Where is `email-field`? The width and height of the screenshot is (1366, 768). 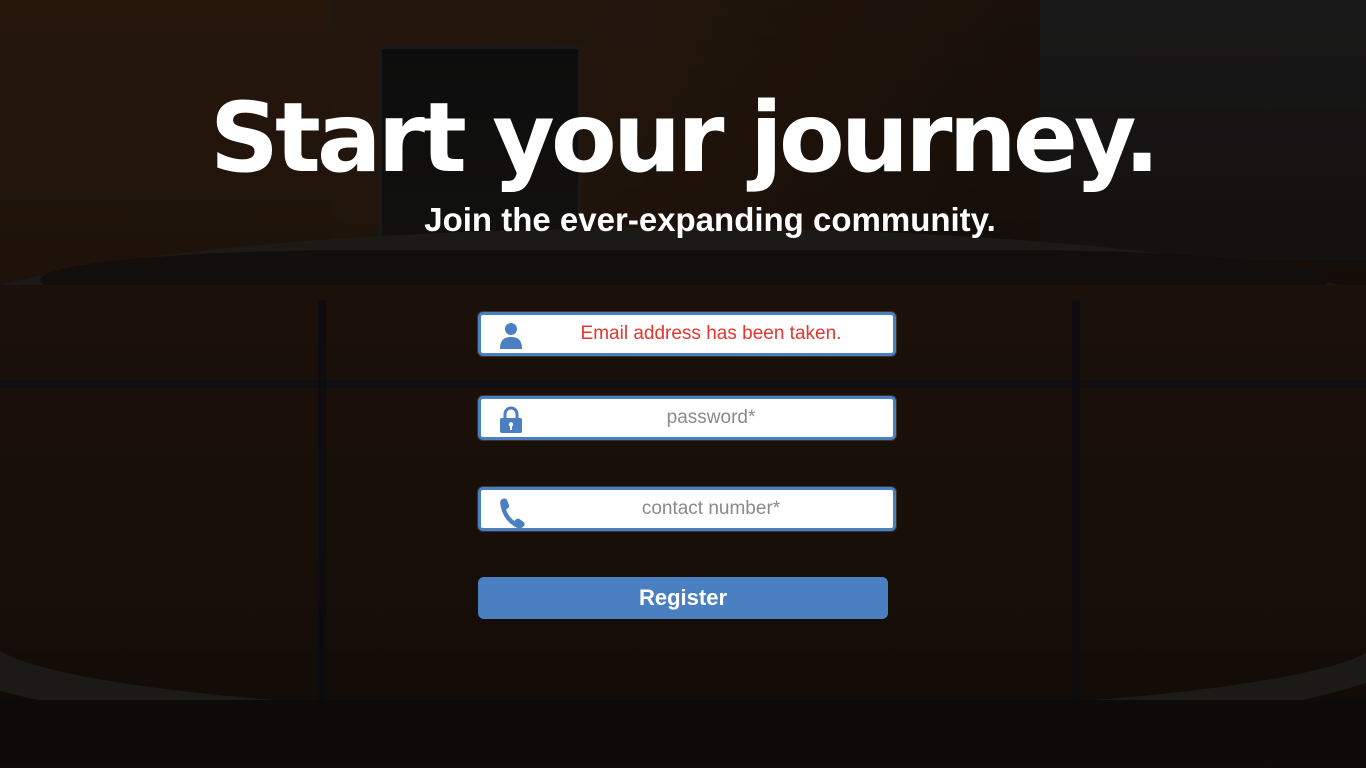 email-field is located at coordinates (687, 334).